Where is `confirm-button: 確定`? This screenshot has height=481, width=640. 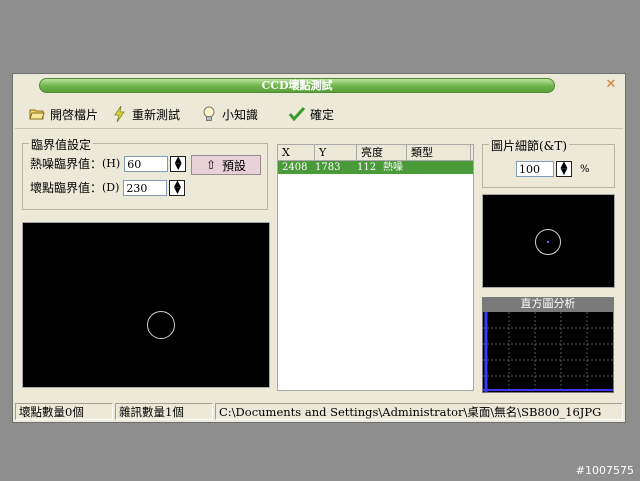 confirm-button: 確定 is located at coordinates (311, 114).